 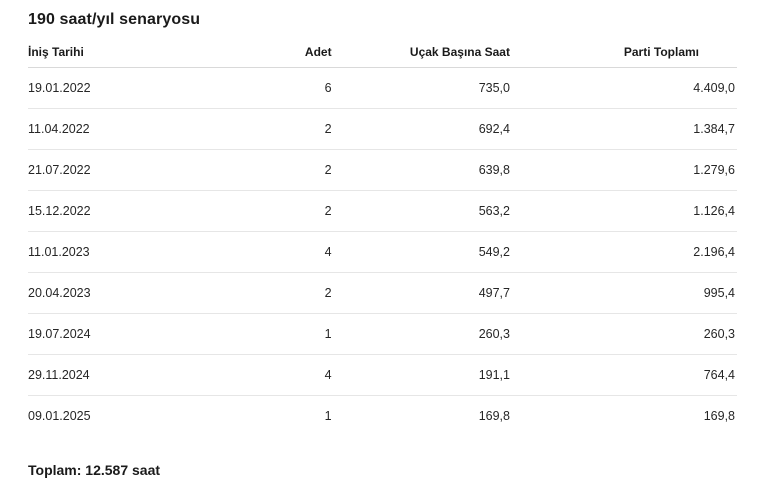 What do you see at coordinates (420, 129) in the screenshot?
I see `cell-hours-per-aircraft: 692,4` at bounding box center [420, 129].